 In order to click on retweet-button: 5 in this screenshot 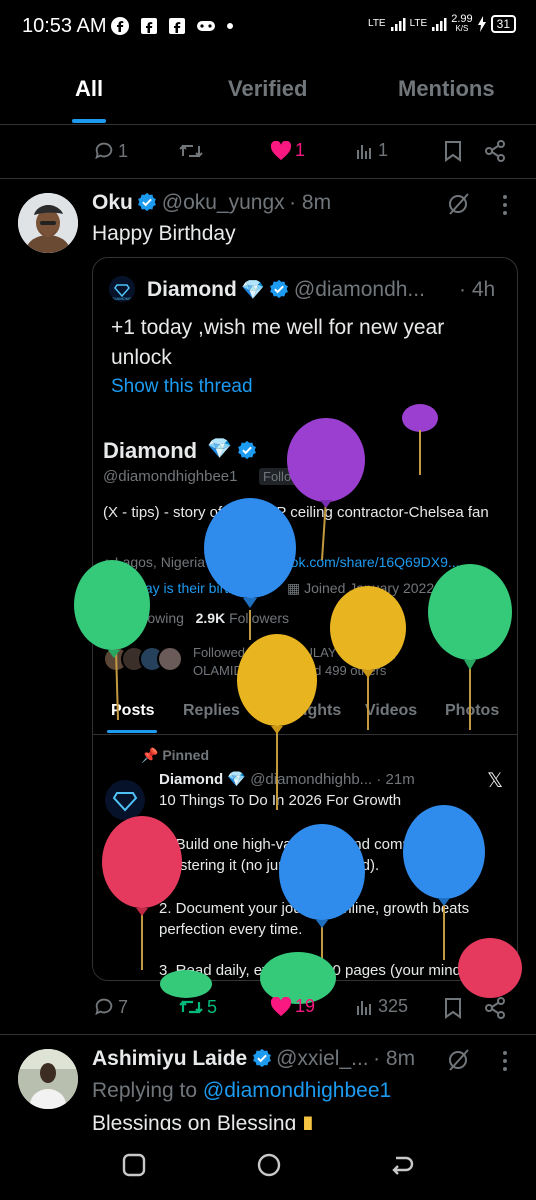, I will do `click(197, 1007)`.